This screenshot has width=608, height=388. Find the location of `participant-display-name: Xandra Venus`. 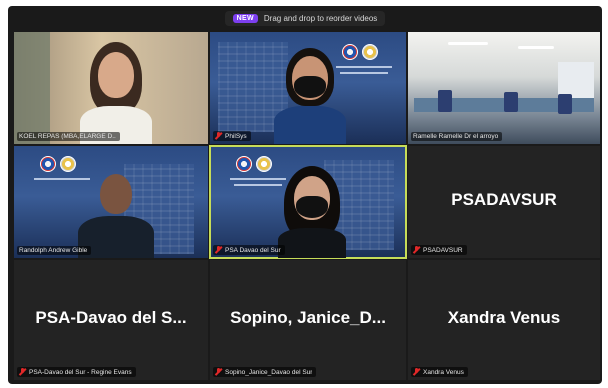

participant-display-name: Xandra Venus is located at coordinates (504, 317).